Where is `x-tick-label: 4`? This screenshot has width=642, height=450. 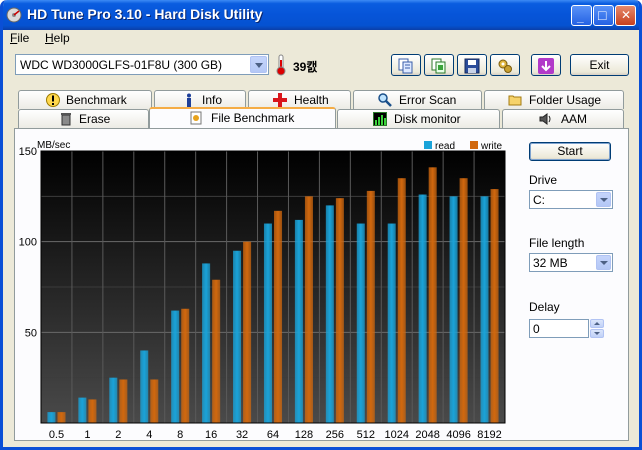
x-tick-label: 4 is located at coordinates (149, 435).